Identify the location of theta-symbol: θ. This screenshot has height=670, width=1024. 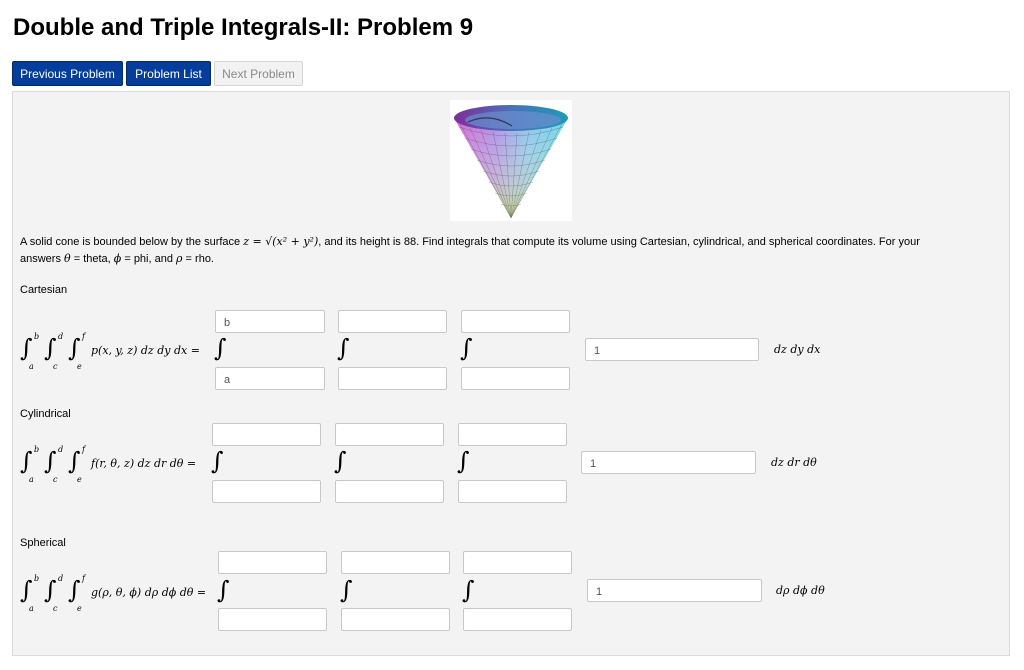
(67, 258).